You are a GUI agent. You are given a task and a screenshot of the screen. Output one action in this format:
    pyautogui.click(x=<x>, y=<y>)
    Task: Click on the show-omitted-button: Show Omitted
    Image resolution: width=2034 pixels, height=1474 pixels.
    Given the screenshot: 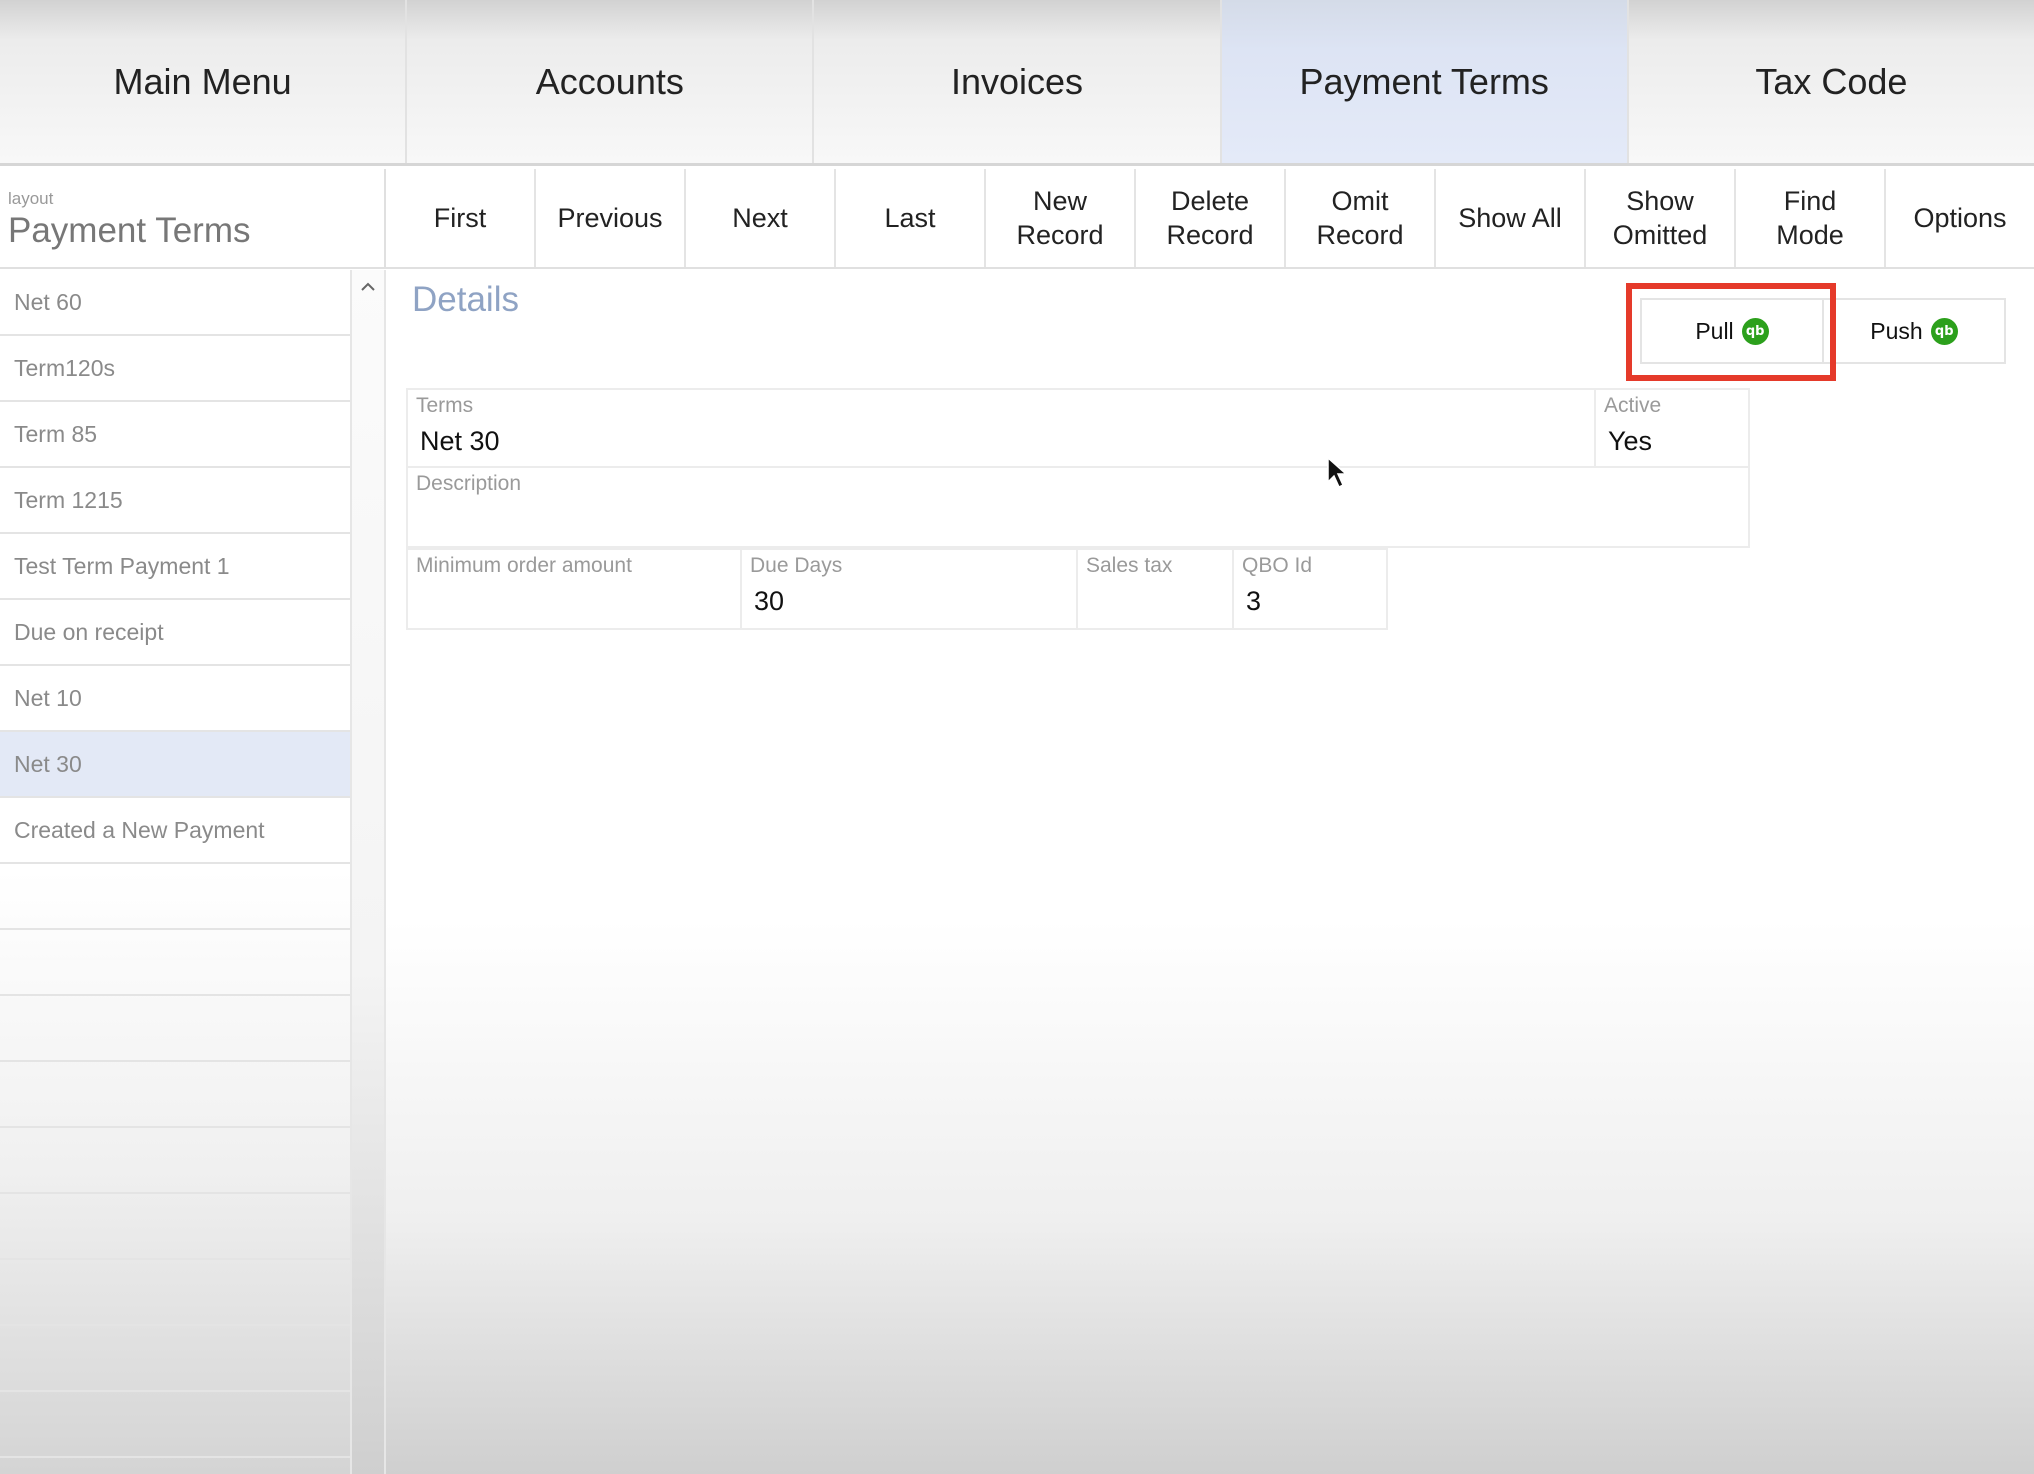 What is the action you would take?
    pyautogui.click(x=1661, y=218)
    